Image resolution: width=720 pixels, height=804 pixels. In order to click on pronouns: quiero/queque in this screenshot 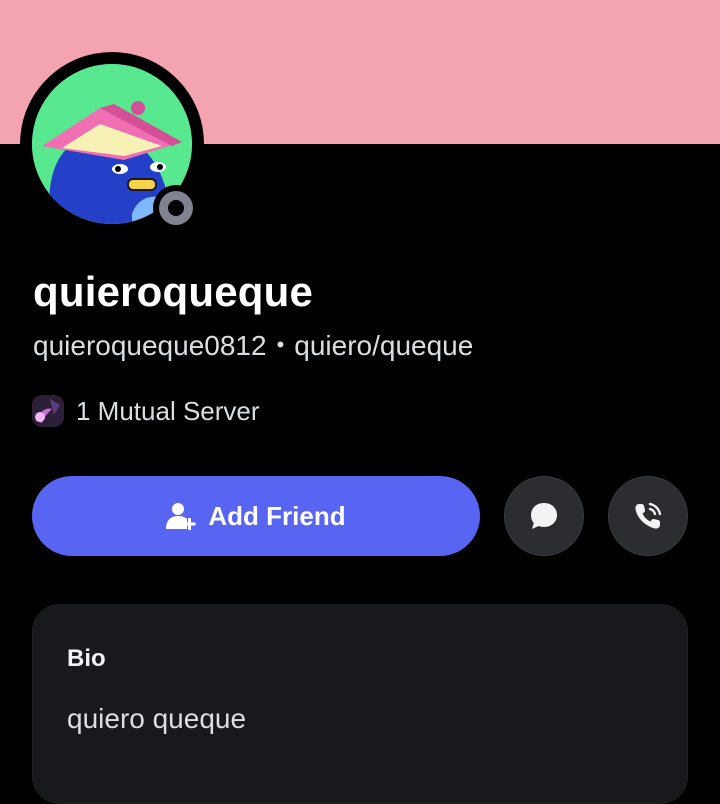, I will do `click(384, 345)`.